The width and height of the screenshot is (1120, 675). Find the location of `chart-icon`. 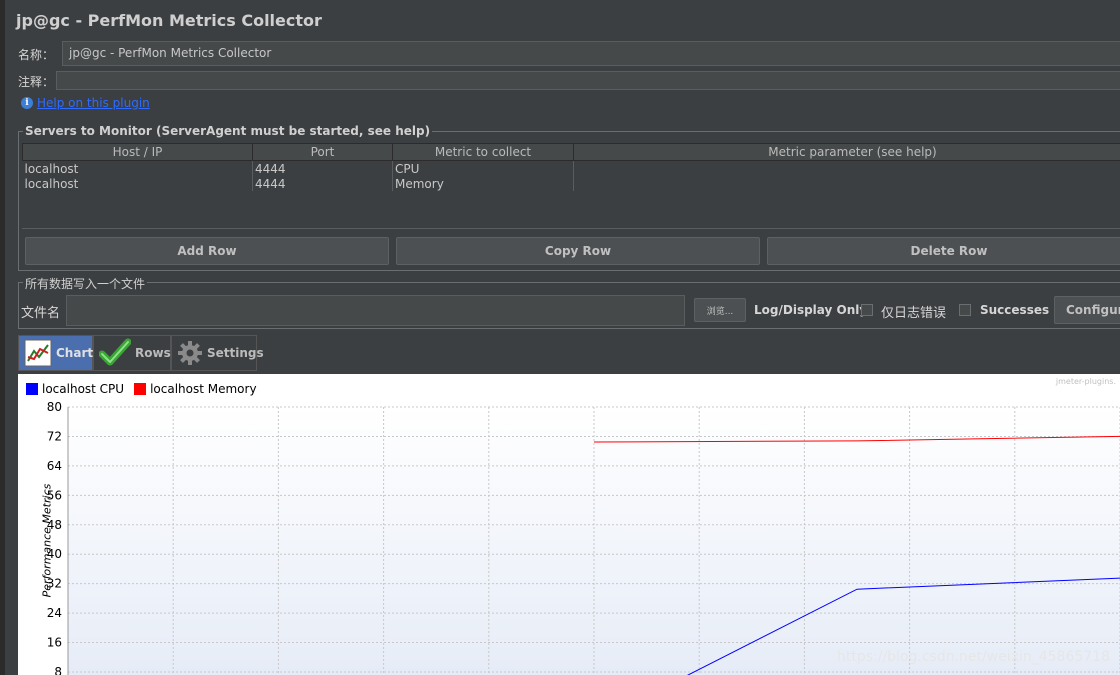

chart-icon is located at coordinates (38, 353).